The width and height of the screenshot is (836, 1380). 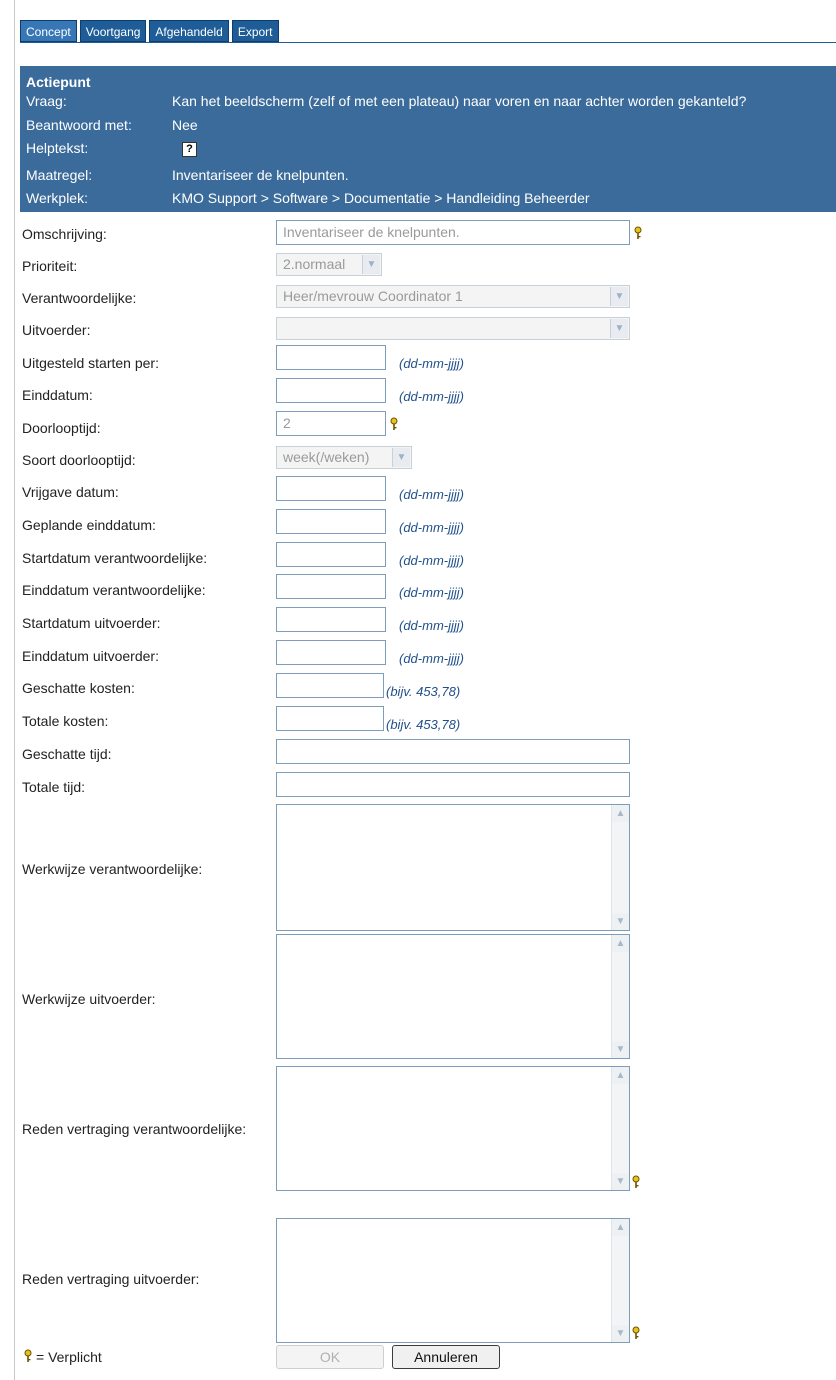 What do you see at coordinates (78, 688) in the screenshot?
I see `geschatte-kosten-label: Geschatte kosten:` at bounding box center [78, 688].